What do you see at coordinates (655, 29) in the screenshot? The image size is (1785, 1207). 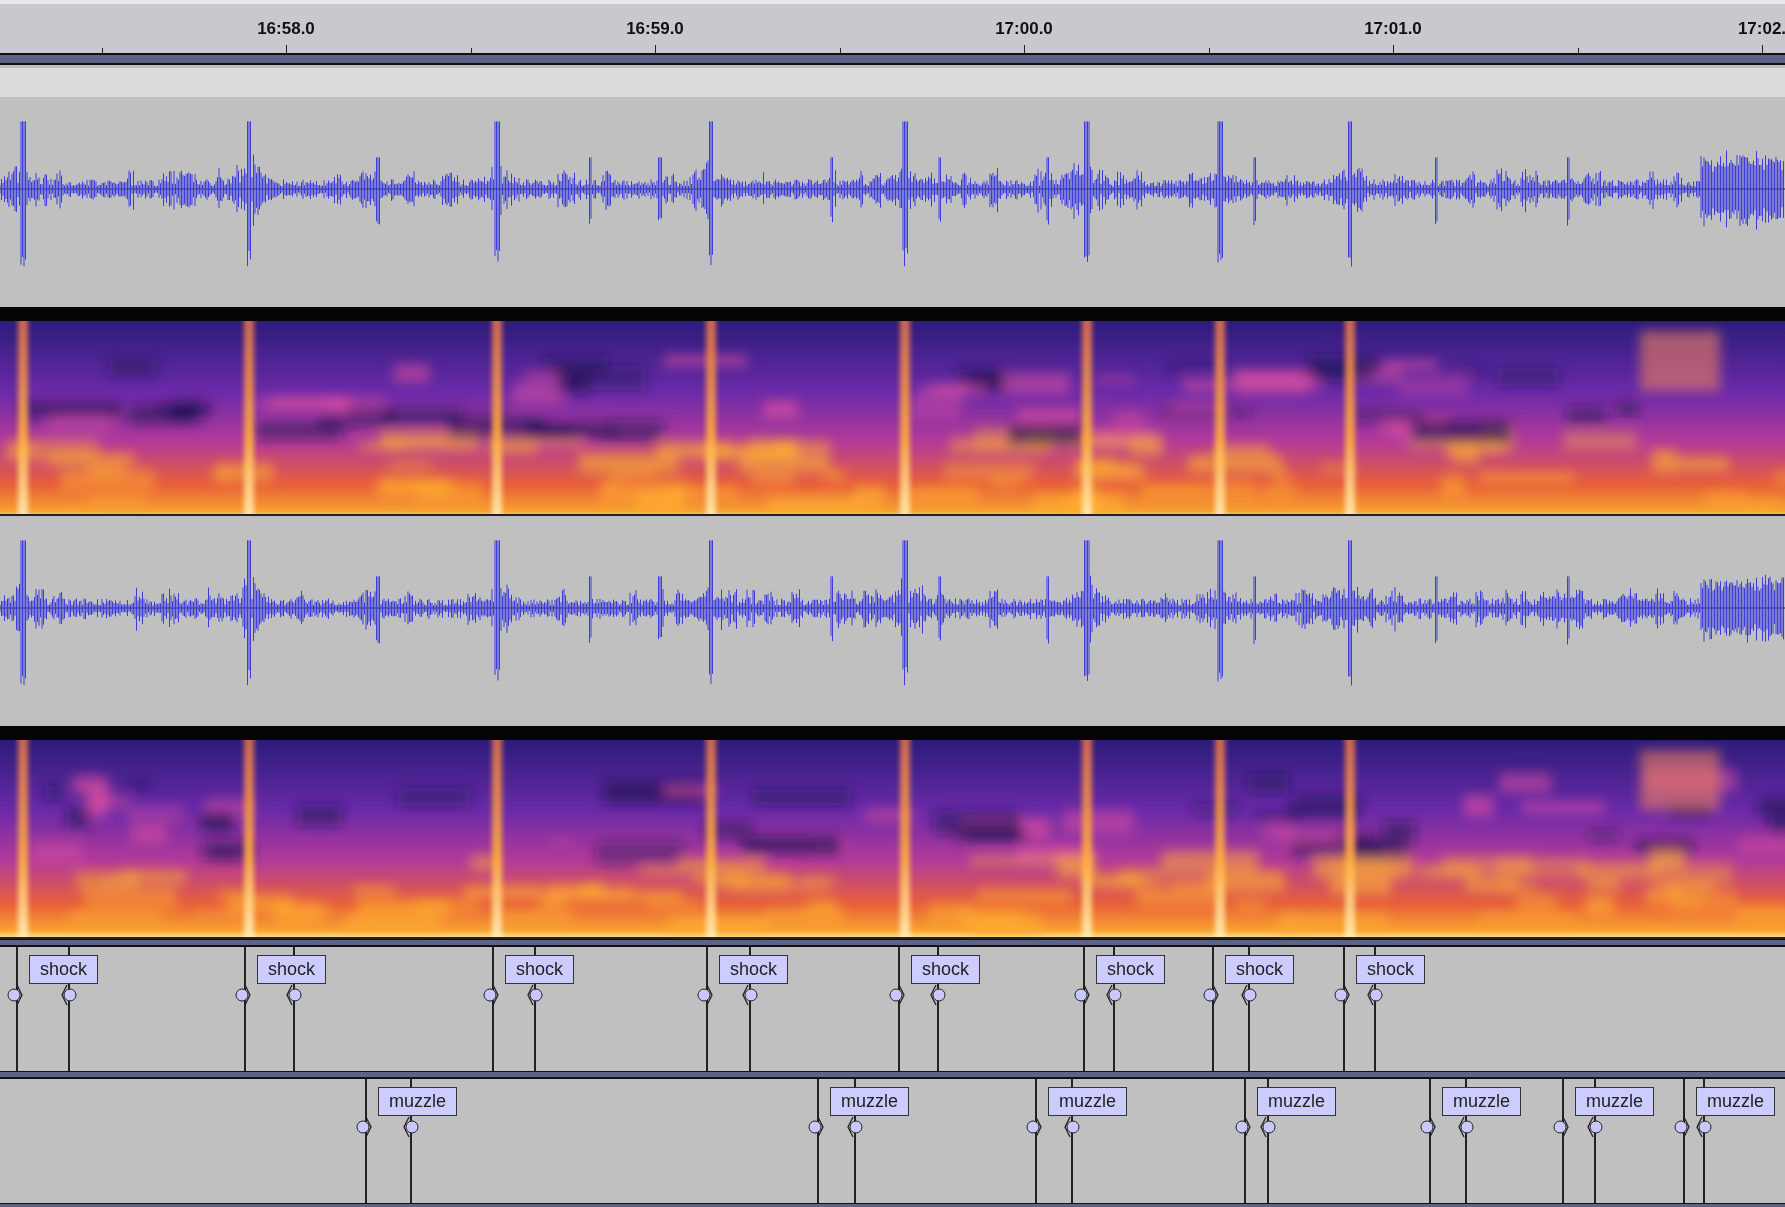 I see `time-label: 16:59.0` at bounding box center [655, 29].